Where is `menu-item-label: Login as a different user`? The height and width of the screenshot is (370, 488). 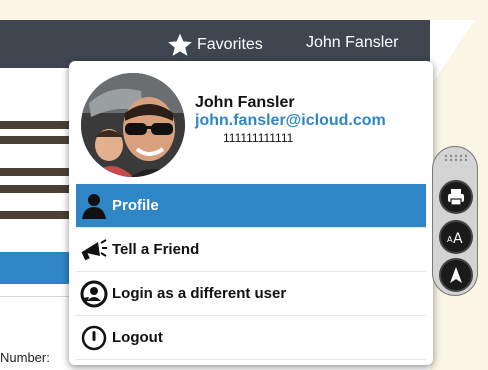 menu-item-label: Login as a different user is located at coordinates (199, 293).